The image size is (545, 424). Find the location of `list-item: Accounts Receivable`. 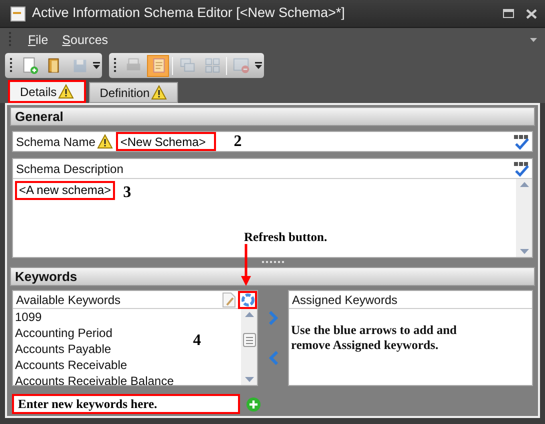

list-item: Accounts Receivable is located at coordinates (71, 365).